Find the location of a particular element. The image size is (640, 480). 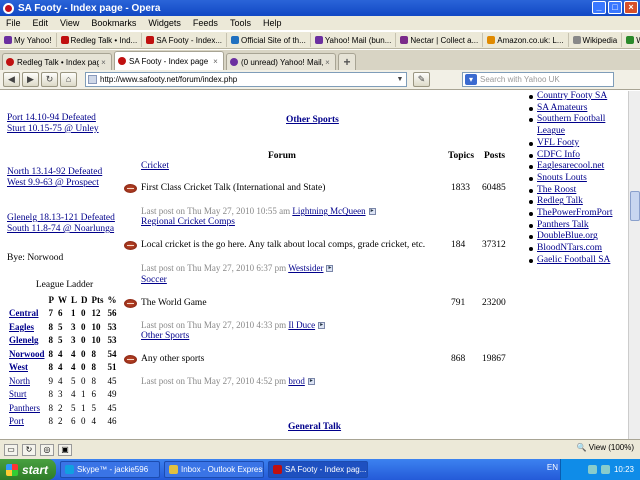

external-site-link: The Roost is located at coordinates (556, 190).